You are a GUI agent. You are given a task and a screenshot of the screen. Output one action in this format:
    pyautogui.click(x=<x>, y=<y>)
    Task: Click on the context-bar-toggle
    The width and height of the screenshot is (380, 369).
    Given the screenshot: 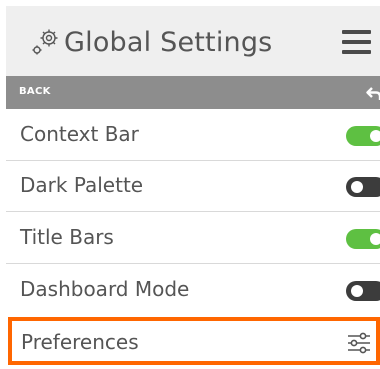 What is the action you would take?
    pyautogui.click(x=363, y=136)
    